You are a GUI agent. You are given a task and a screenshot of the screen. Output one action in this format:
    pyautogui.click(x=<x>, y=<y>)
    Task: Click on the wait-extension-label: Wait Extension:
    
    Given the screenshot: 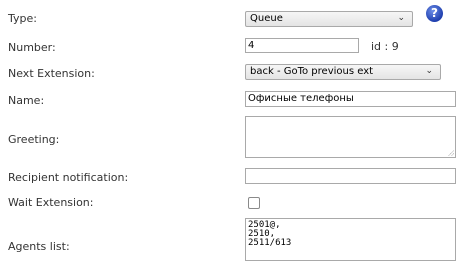 What is the action you would take?
    pyautogui.click(x=51, y=202)
    